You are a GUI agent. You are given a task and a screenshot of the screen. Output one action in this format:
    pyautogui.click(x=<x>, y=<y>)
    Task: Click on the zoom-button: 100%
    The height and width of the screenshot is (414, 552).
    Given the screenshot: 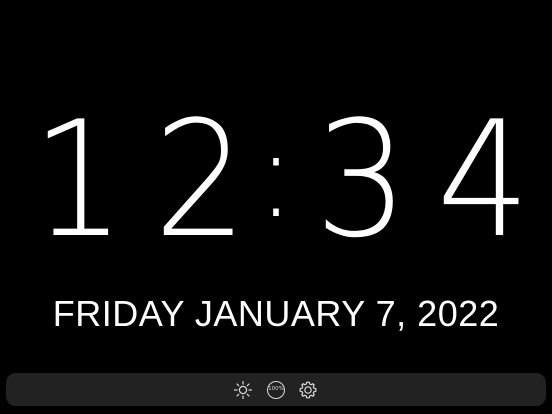 What is the action you would take?
    pyautogui.click(x=276, y=390)
    